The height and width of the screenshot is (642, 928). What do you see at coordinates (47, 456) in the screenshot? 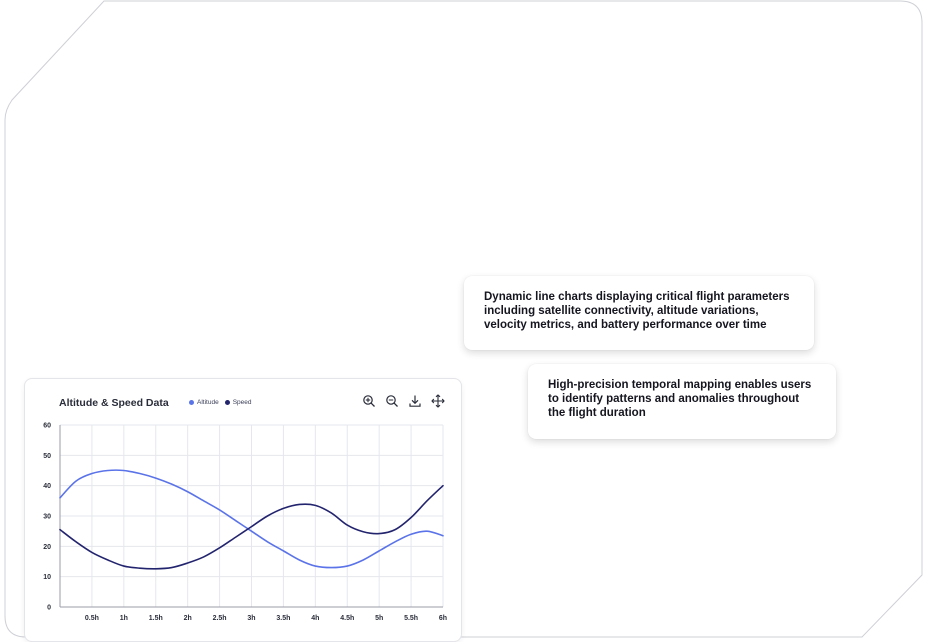
I see `y-tick-label: 50` at bounding box center [47, 456].